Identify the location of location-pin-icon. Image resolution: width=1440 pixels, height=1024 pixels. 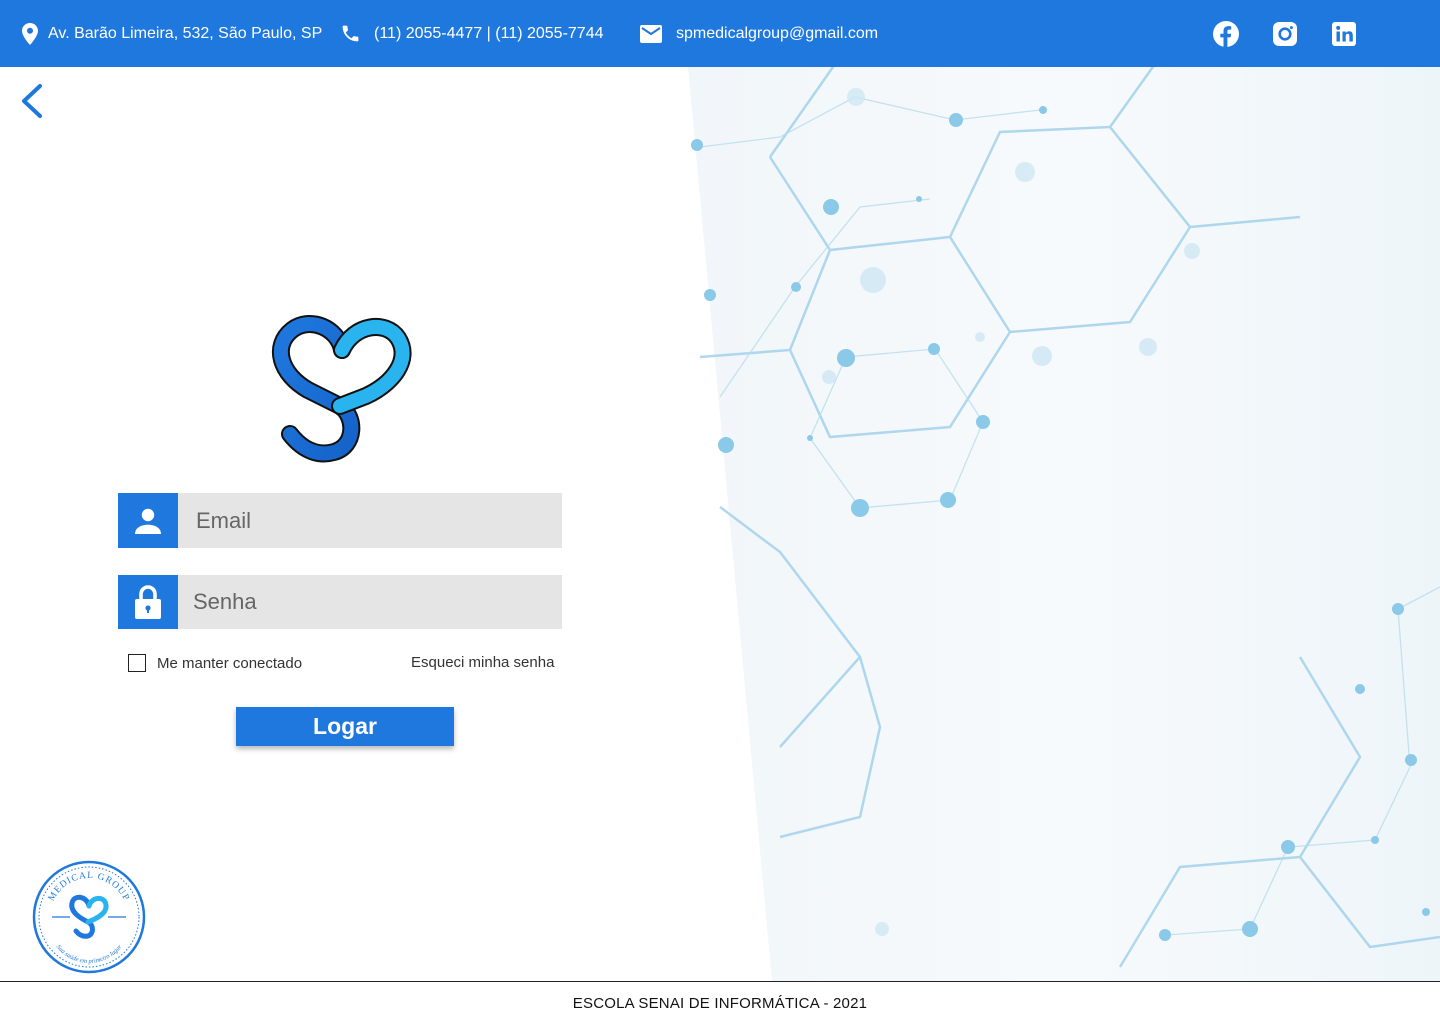
(30, 33).